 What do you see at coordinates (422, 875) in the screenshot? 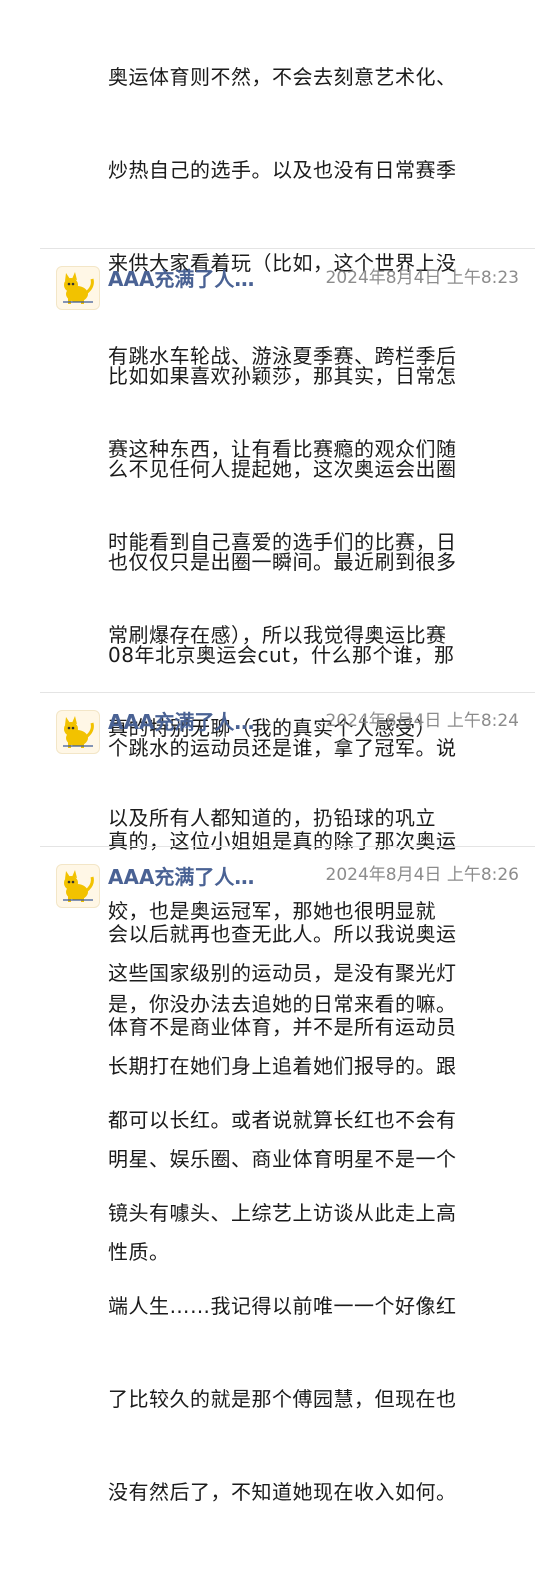
I see `message-timestamp: 2024年8月4日 上午8:26` at bounding box center [422, 875].